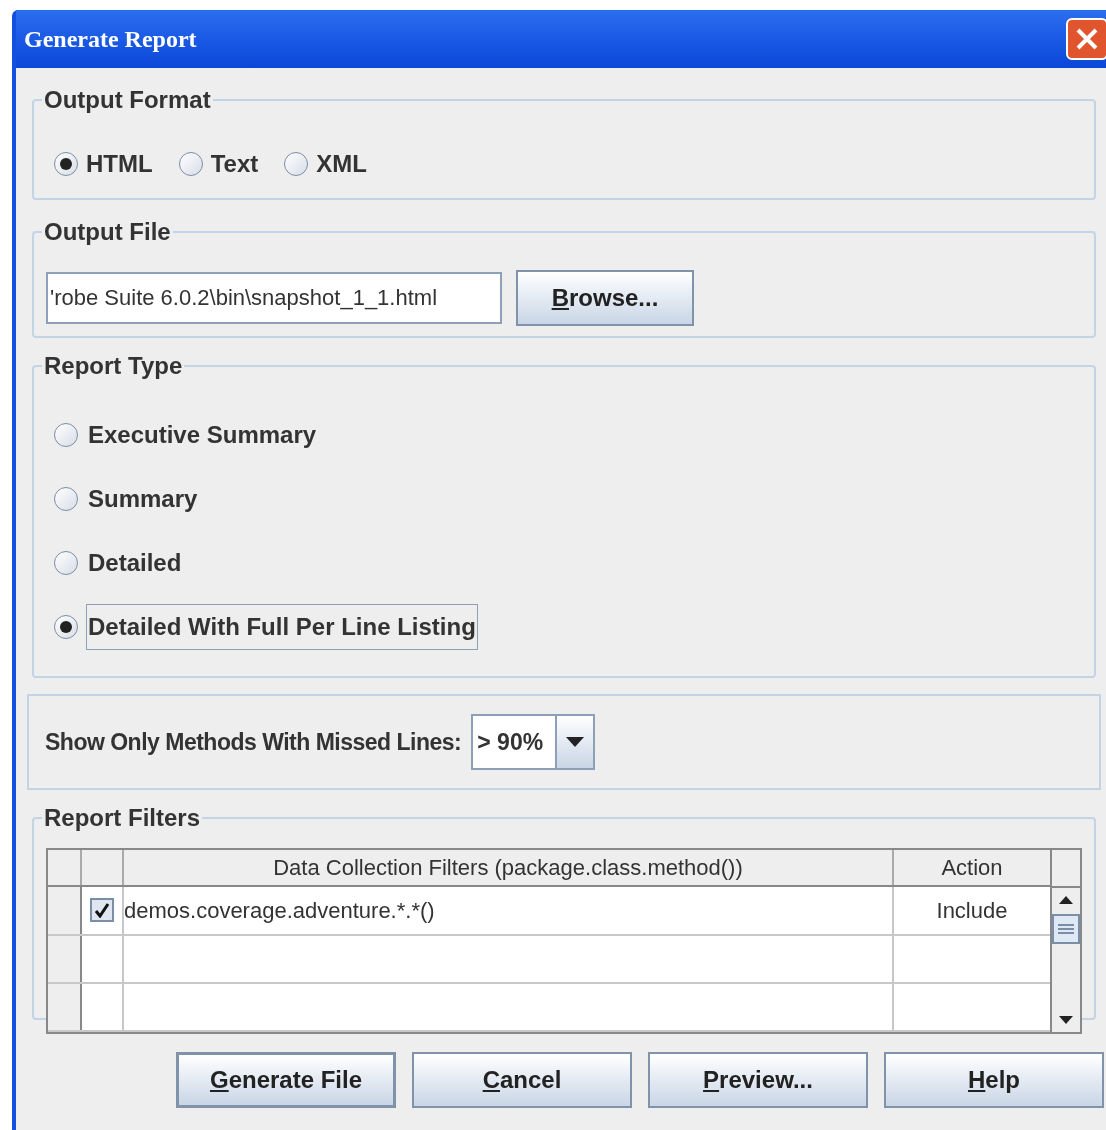 The image size is (1106, 1130). What do you see at coordinates (274, 298) in the screenshot?
I see `file-path-field: 'robe Suite 6.0.2\bin\snapshot_1_1.html` at bounding box center [274, 298].